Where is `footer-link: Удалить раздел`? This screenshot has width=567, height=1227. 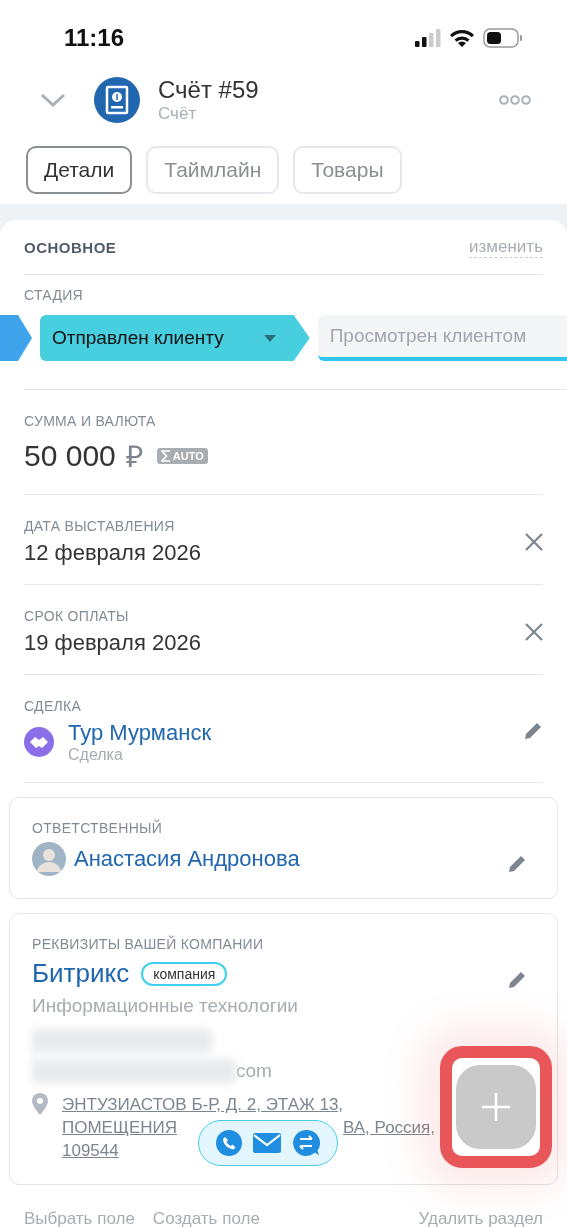
footer-link: Удалить раздел is located at coordinates (480, 1218).